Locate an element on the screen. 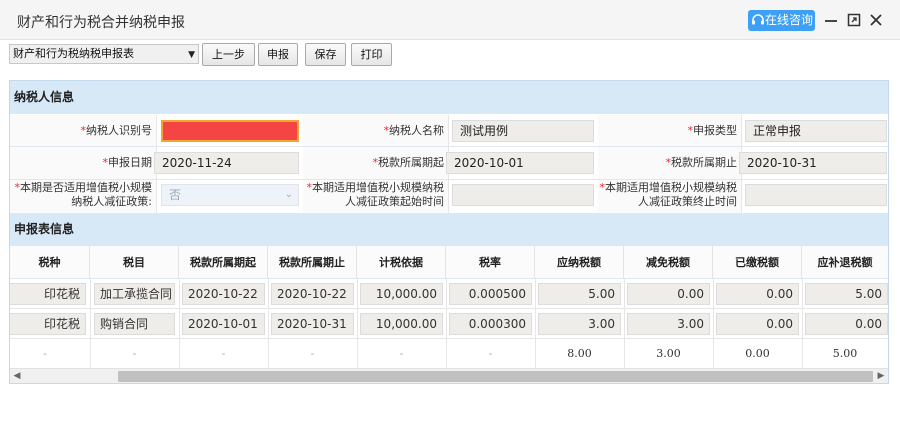 The image size is (900, 442). title-bar: 财产和行为税合并纳税申报 在线咨询 is located at coordinates (450, 20).